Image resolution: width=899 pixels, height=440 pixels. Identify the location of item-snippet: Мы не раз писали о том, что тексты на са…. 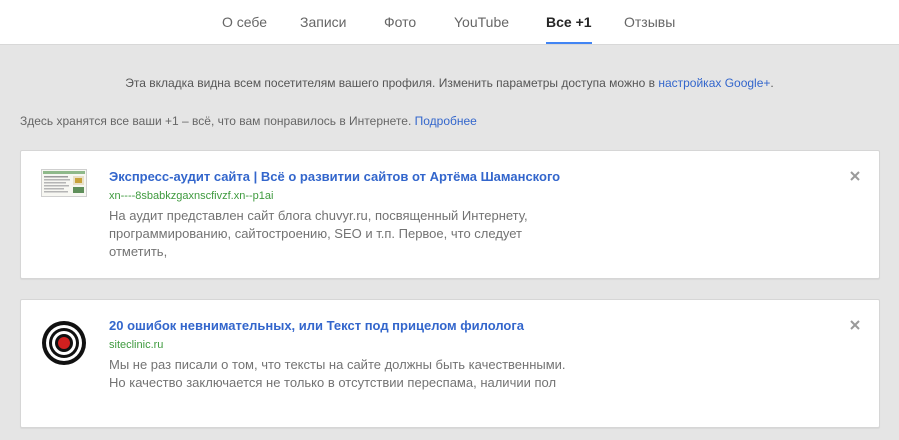
(337, 373).